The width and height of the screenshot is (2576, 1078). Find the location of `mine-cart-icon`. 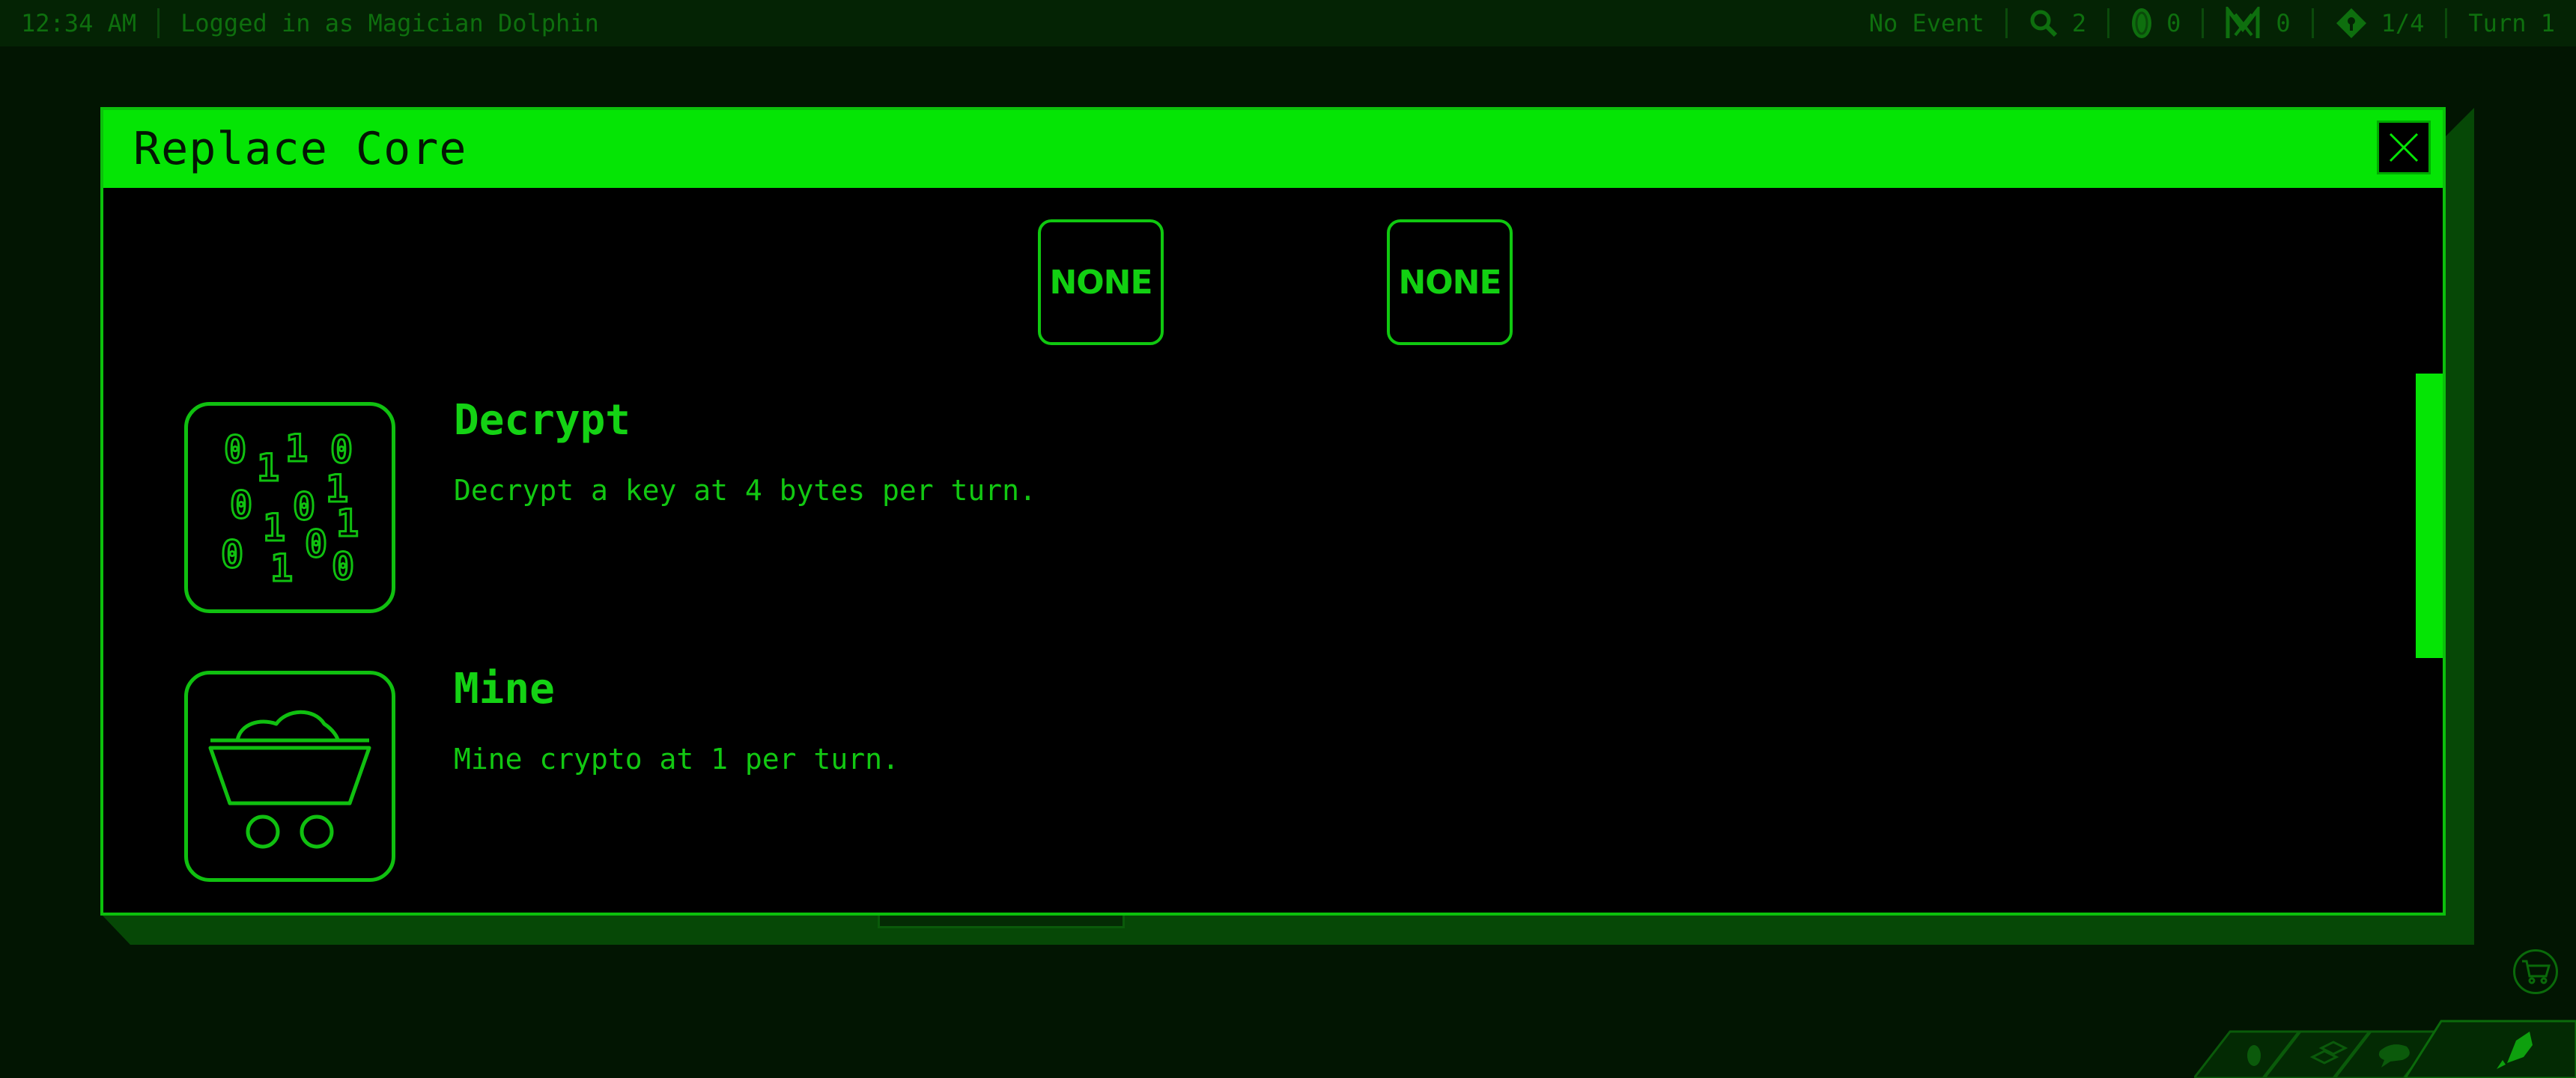

mine-cart-icon is located at coordinates (289, 776).